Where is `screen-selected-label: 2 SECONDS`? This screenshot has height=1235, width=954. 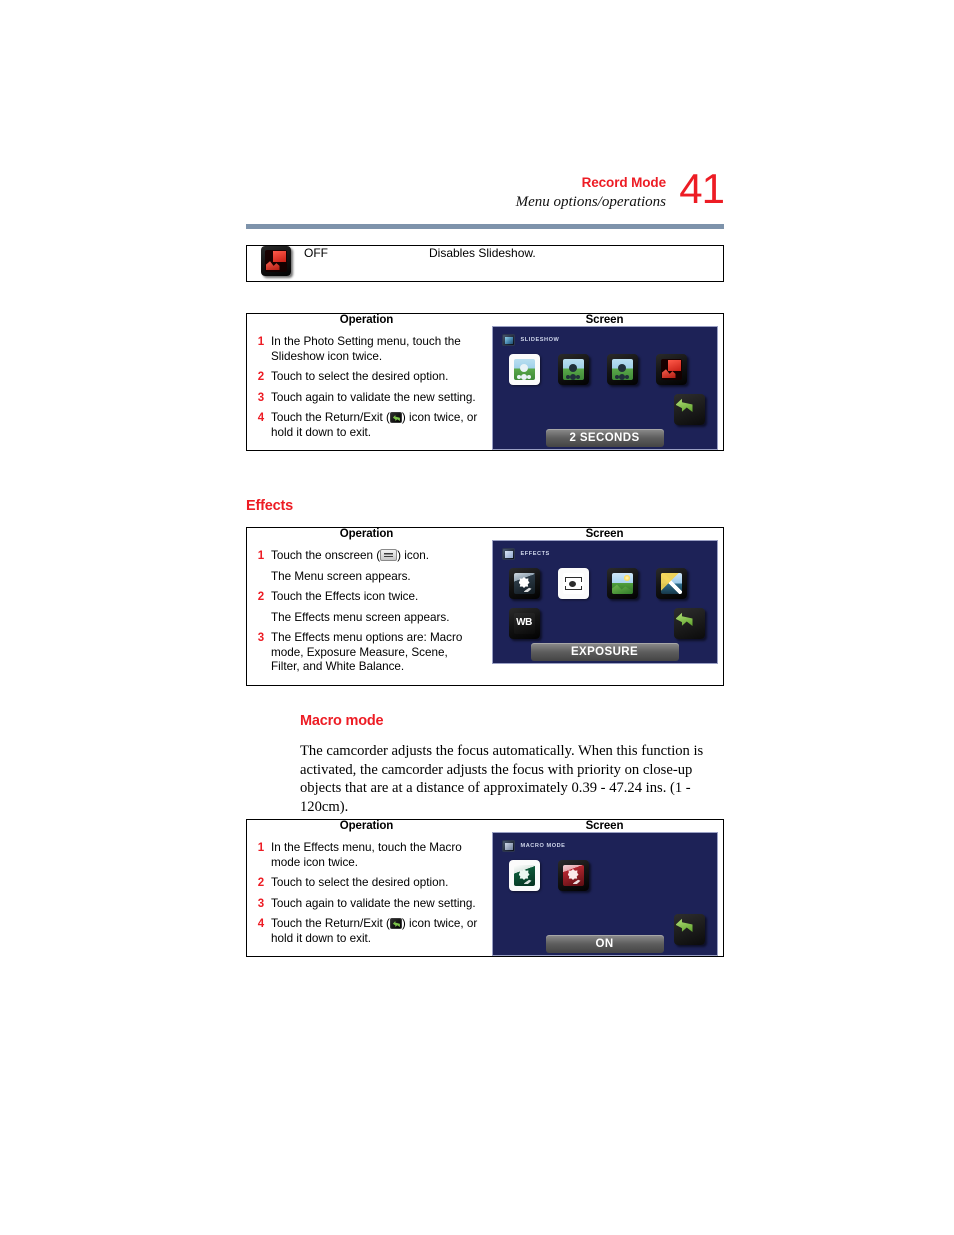
screen-selected-label: 2 SECONDS is located at coordinates (604, 438).